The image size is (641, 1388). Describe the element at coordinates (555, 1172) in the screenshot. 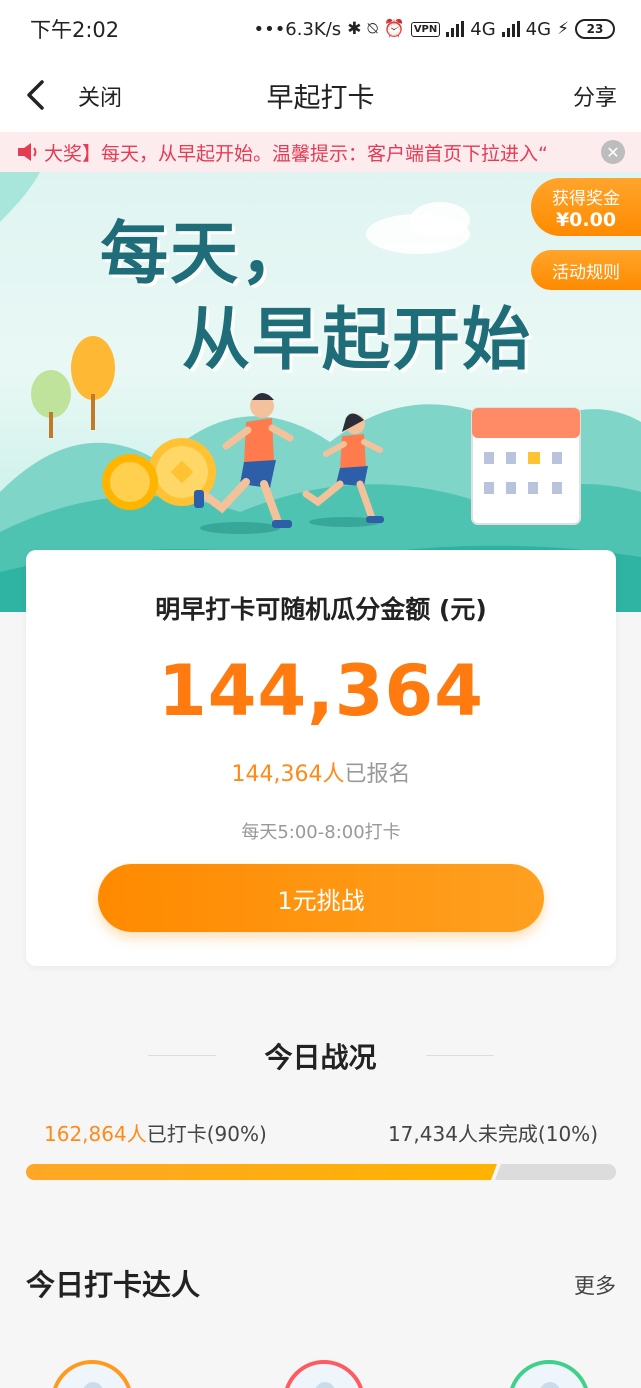

I see `progress-remaining` at that location.